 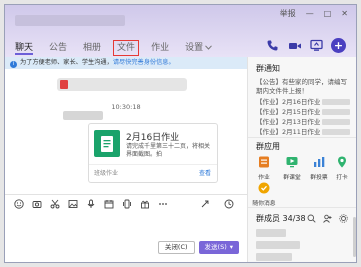 I want to click on add-member-icon, so click(x=327, y=218).